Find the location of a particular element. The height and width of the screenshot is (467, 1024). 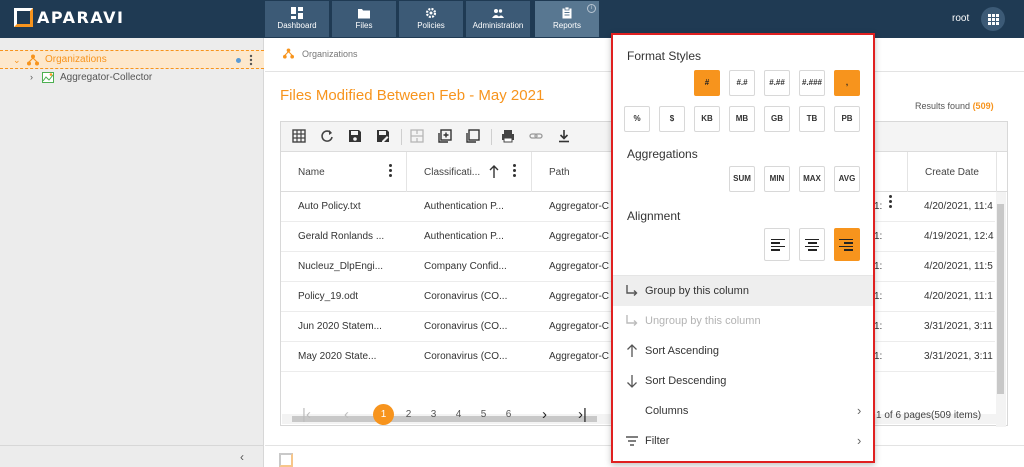

format-button: #.## is located at coordinates (777, 83).